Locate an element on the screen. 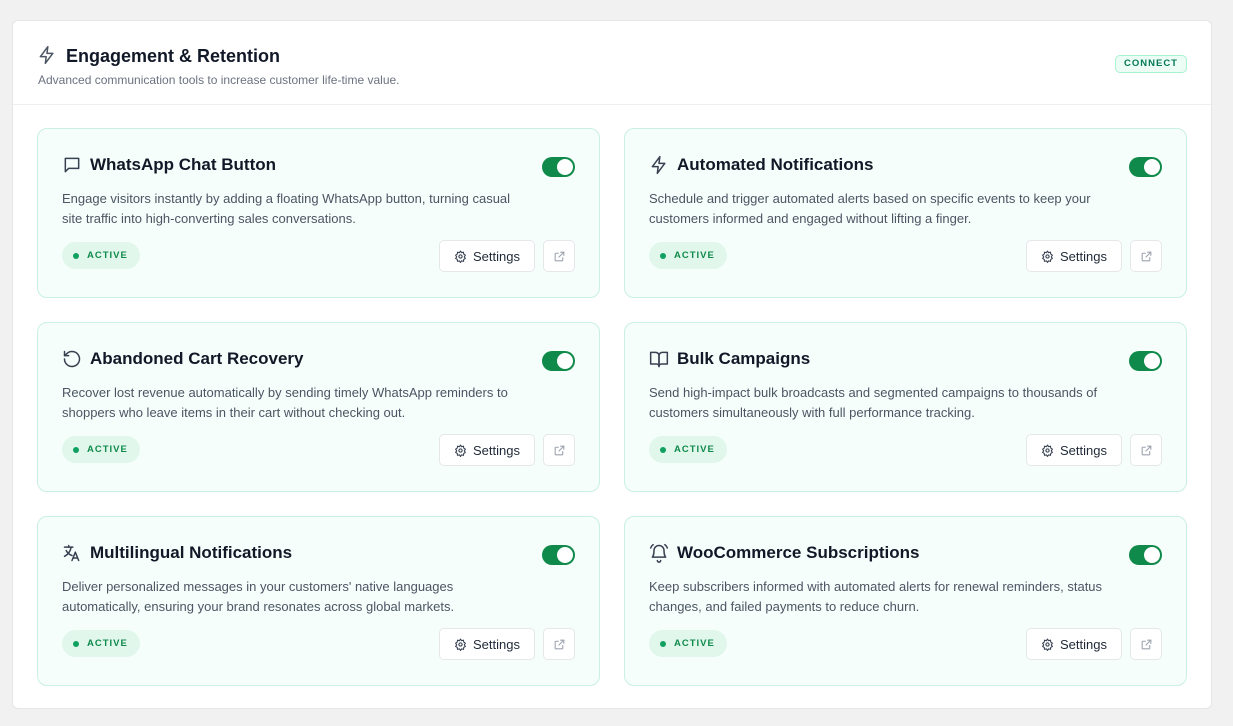 The image size is (1233, 726). feature-title: Bulk Campaigns is located at coordinates (744, 358).